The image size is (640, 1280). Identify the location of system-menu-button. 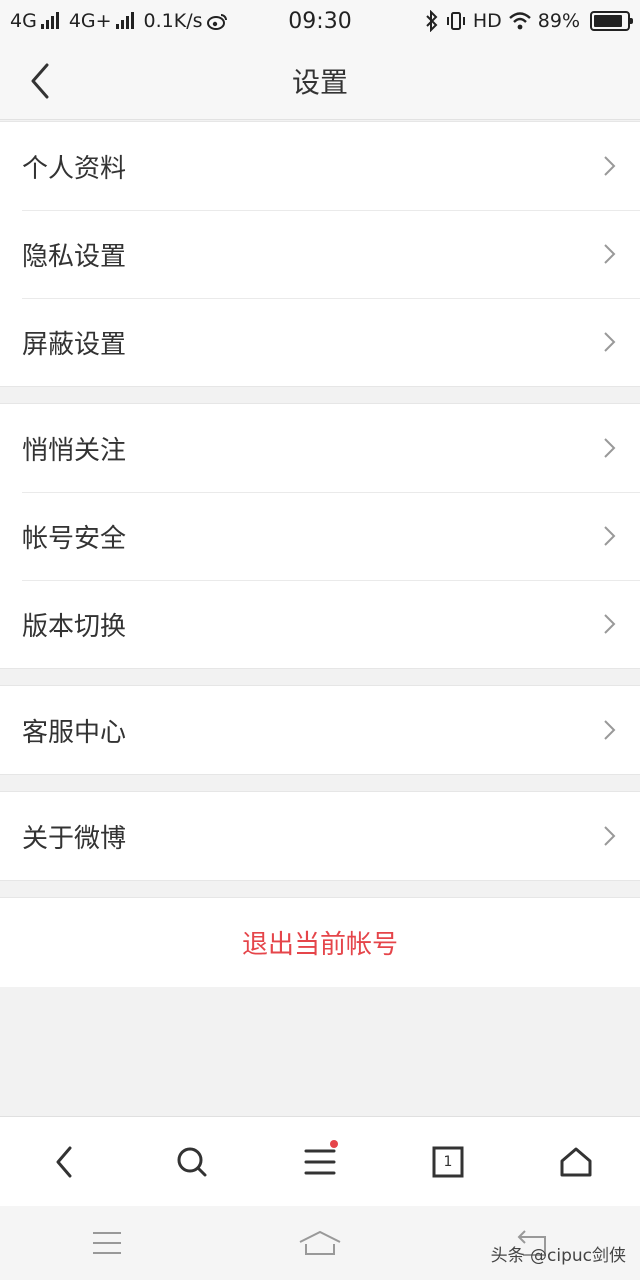
(107, 1243).